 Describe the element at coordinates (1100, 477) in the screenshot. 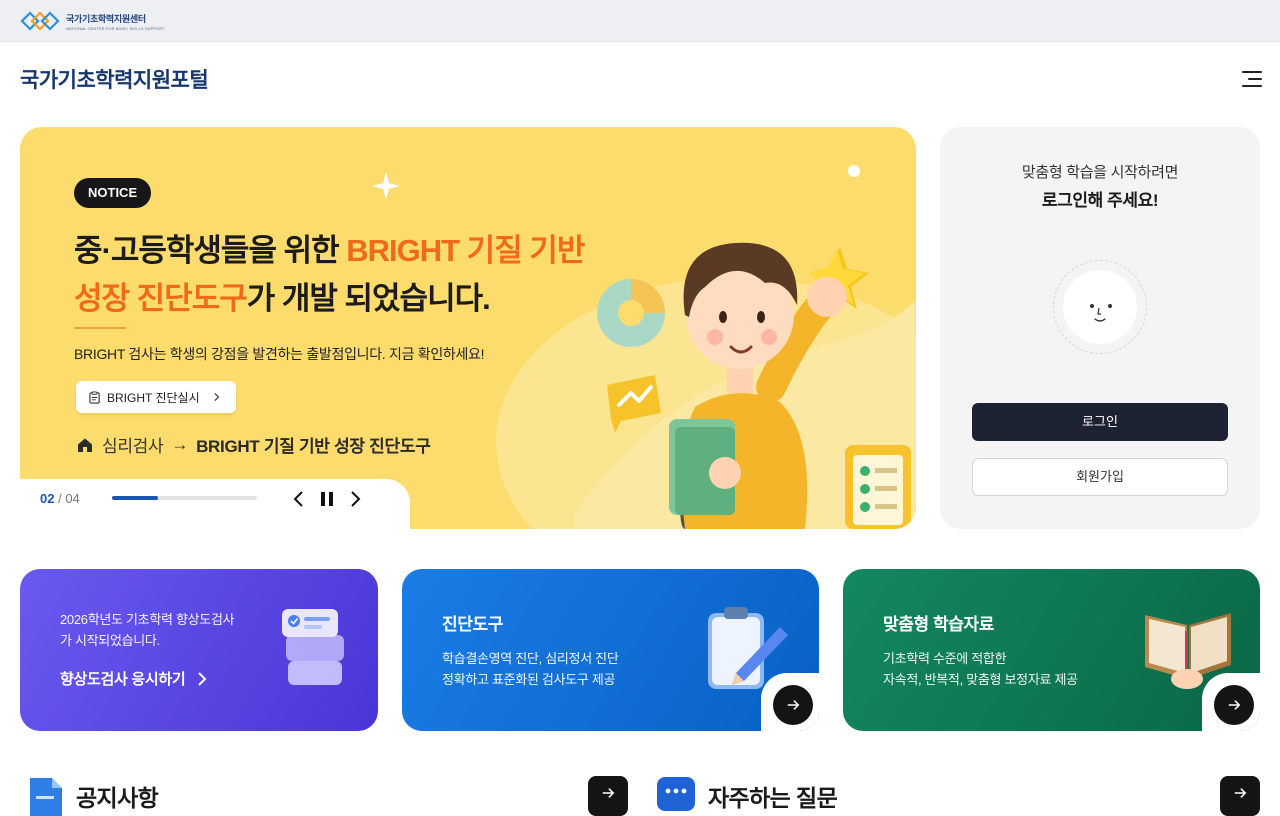

I see `signup-button: 회원가입` at that location.